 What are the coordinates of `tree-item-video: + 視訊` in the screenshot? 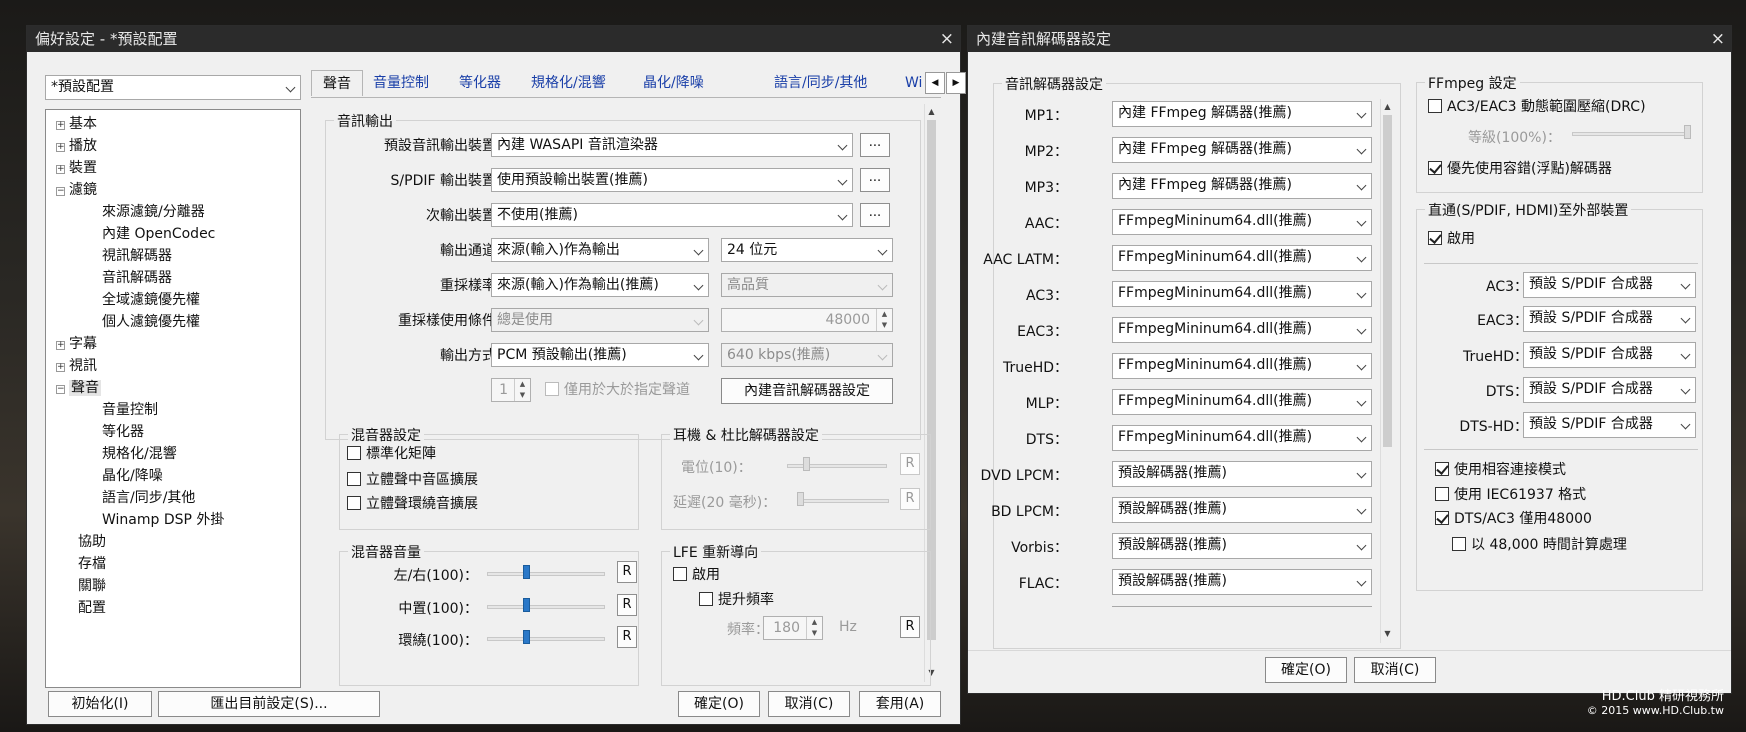 It's located at (76, 366).